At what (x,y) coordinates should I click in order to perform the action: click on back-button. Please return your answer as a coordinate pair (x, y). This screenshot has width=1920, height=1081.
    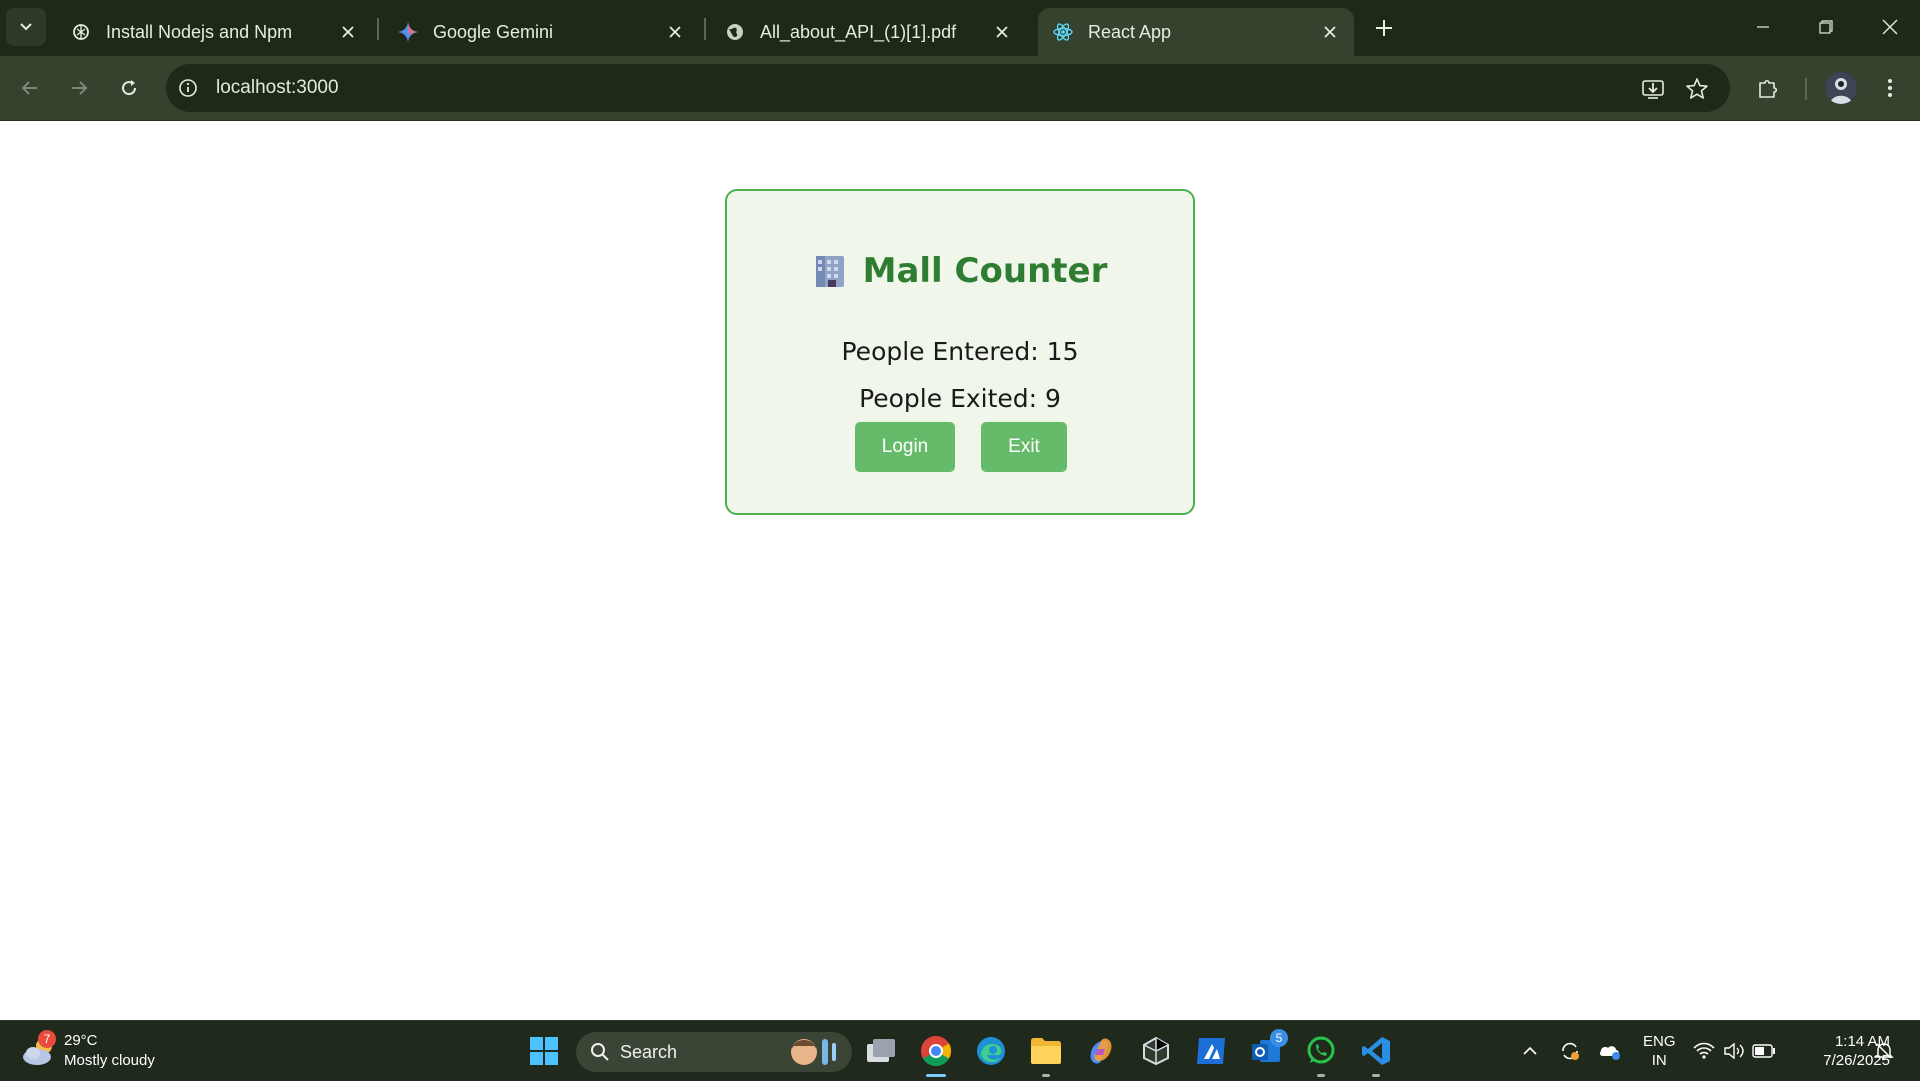
    Looking at the image, I should click on (30, 88).